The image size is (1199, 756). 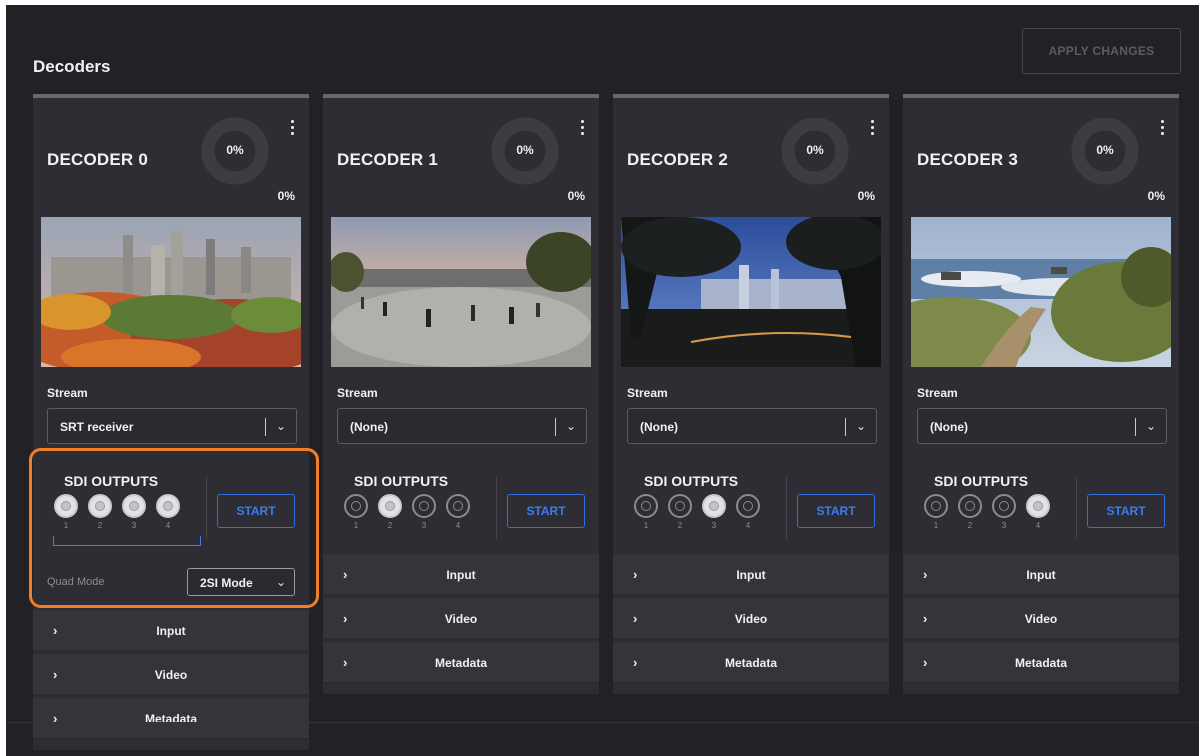 What do you see at coordinates (387, 159) in the screenshot?
I see `decoder-title: DECODER 1` at bounding box center [387, 159].